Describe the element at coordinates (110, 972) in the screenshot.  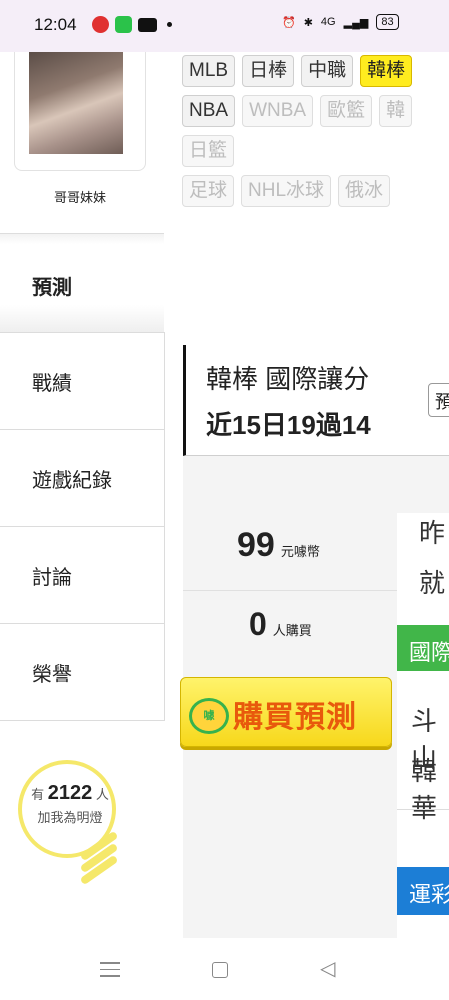
I see `recent-apps-button` at that location.